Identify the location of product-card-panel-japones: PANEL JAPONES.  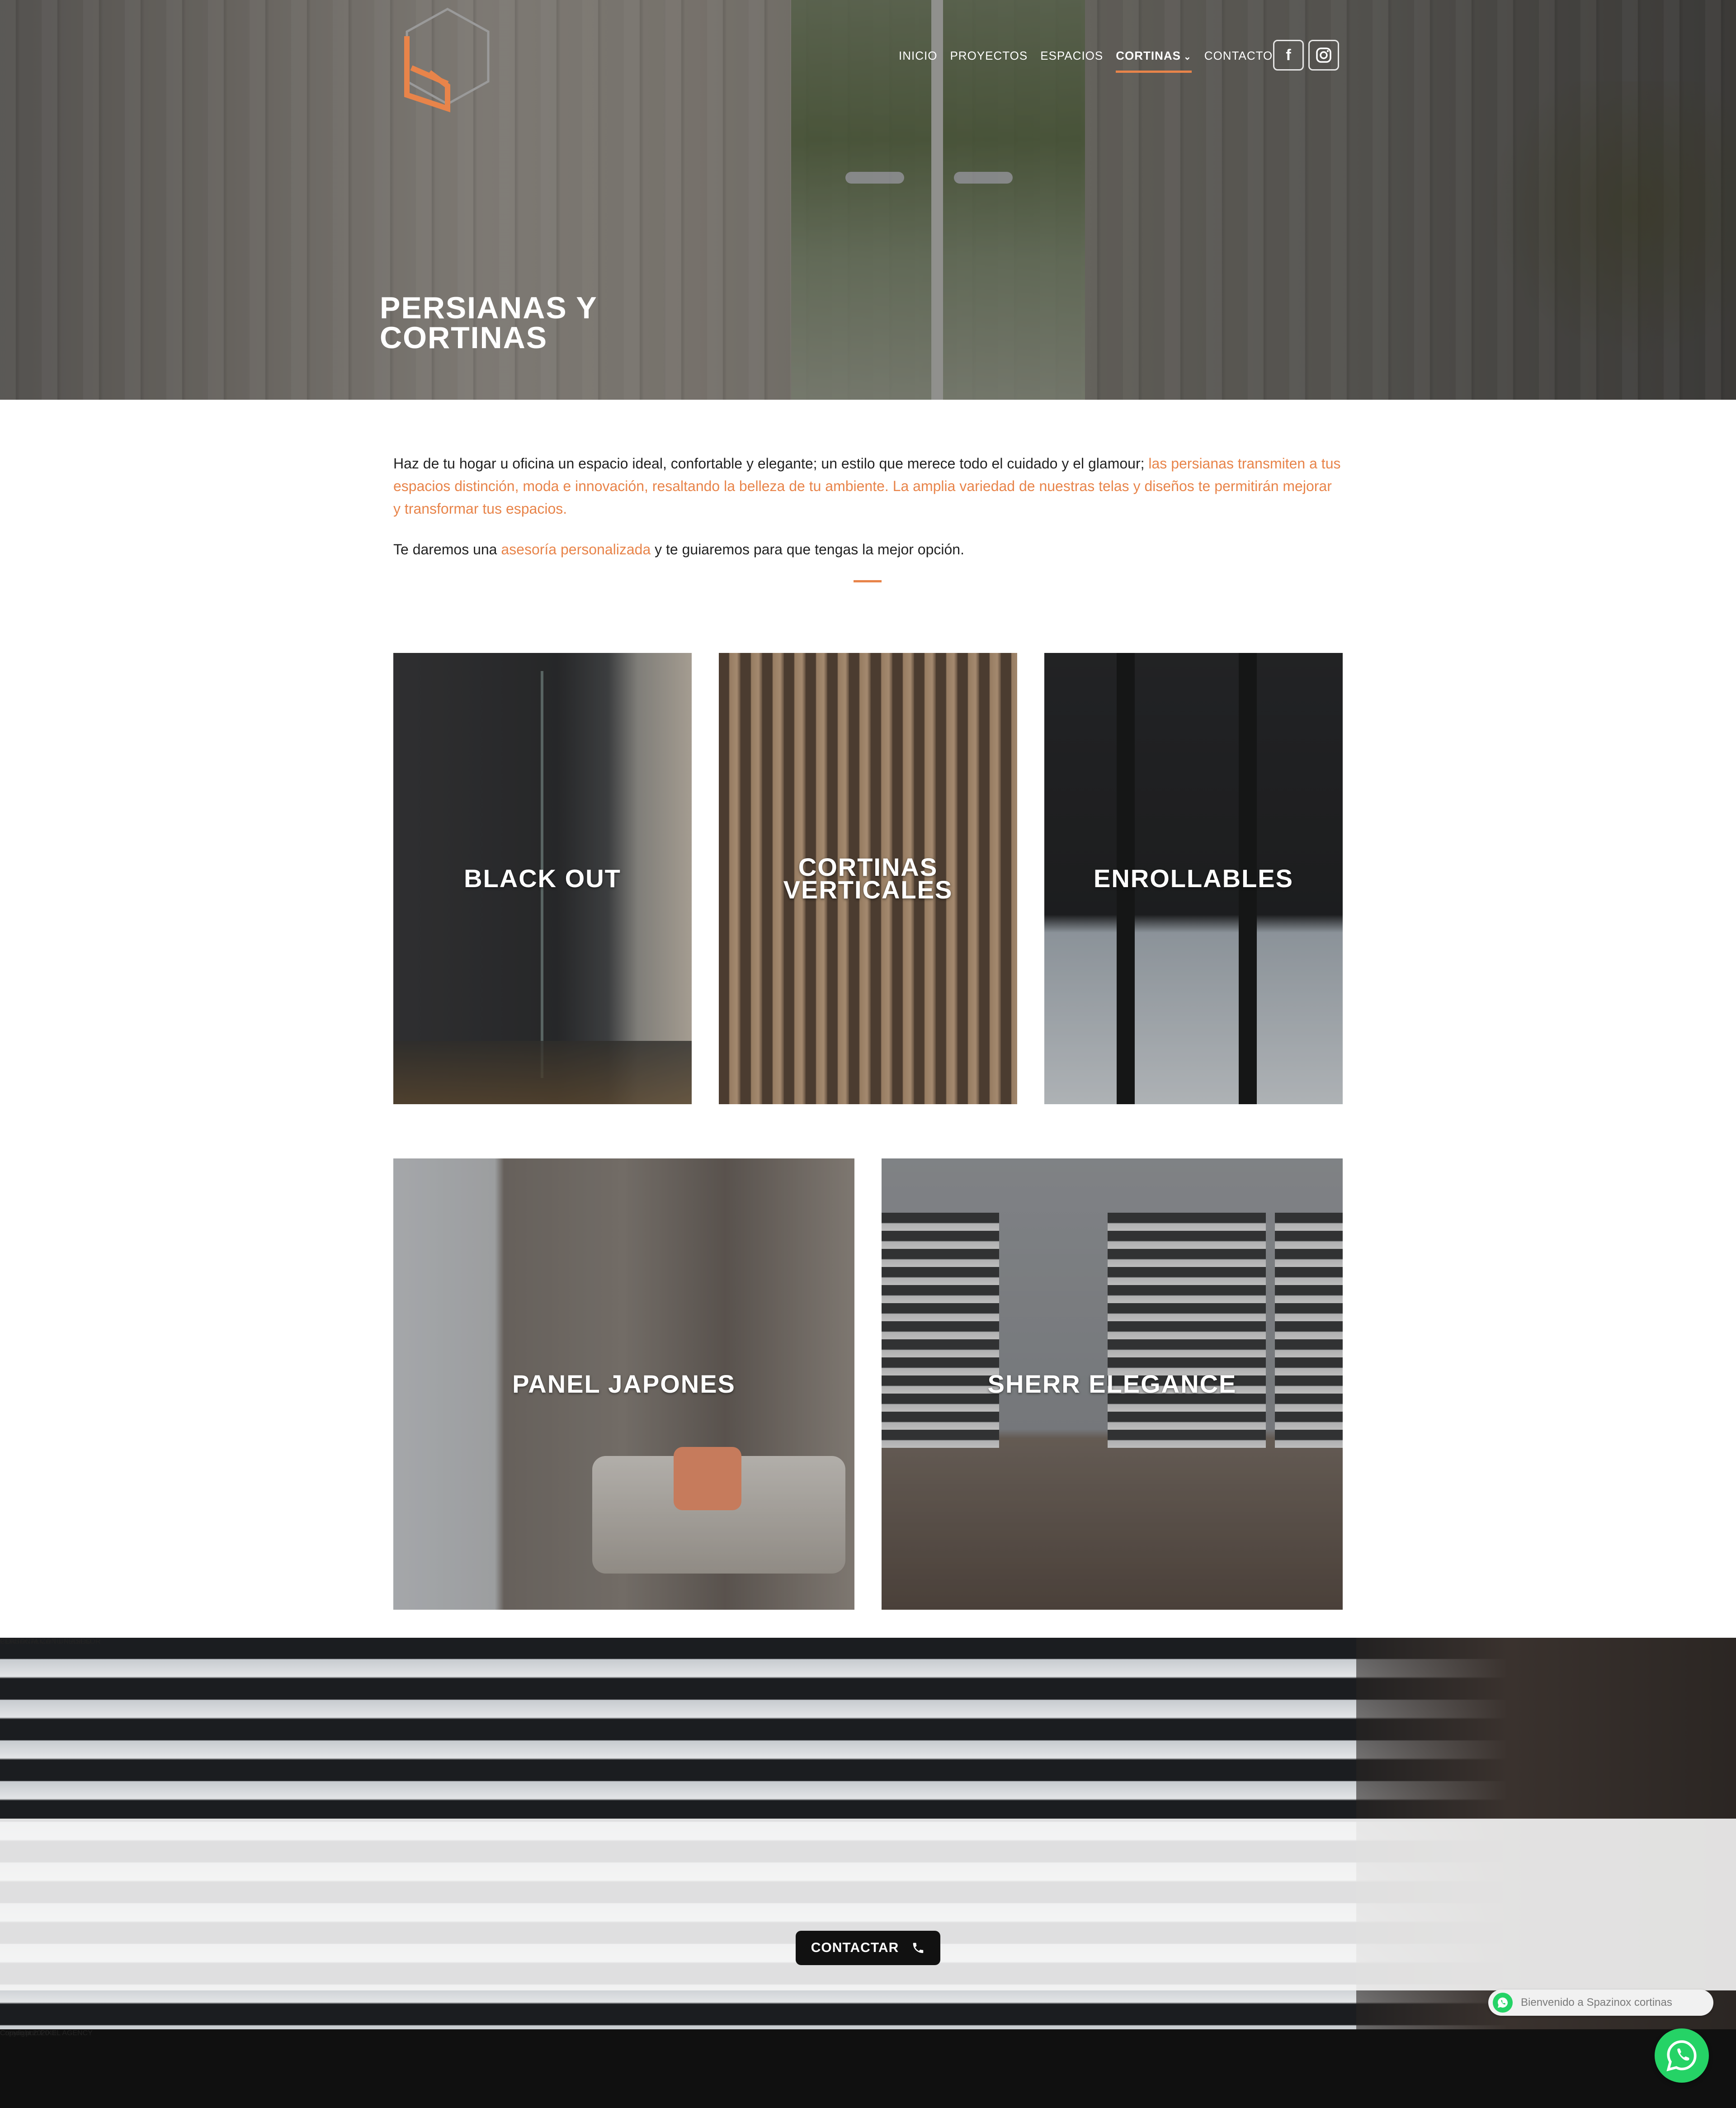
(624, 1384).